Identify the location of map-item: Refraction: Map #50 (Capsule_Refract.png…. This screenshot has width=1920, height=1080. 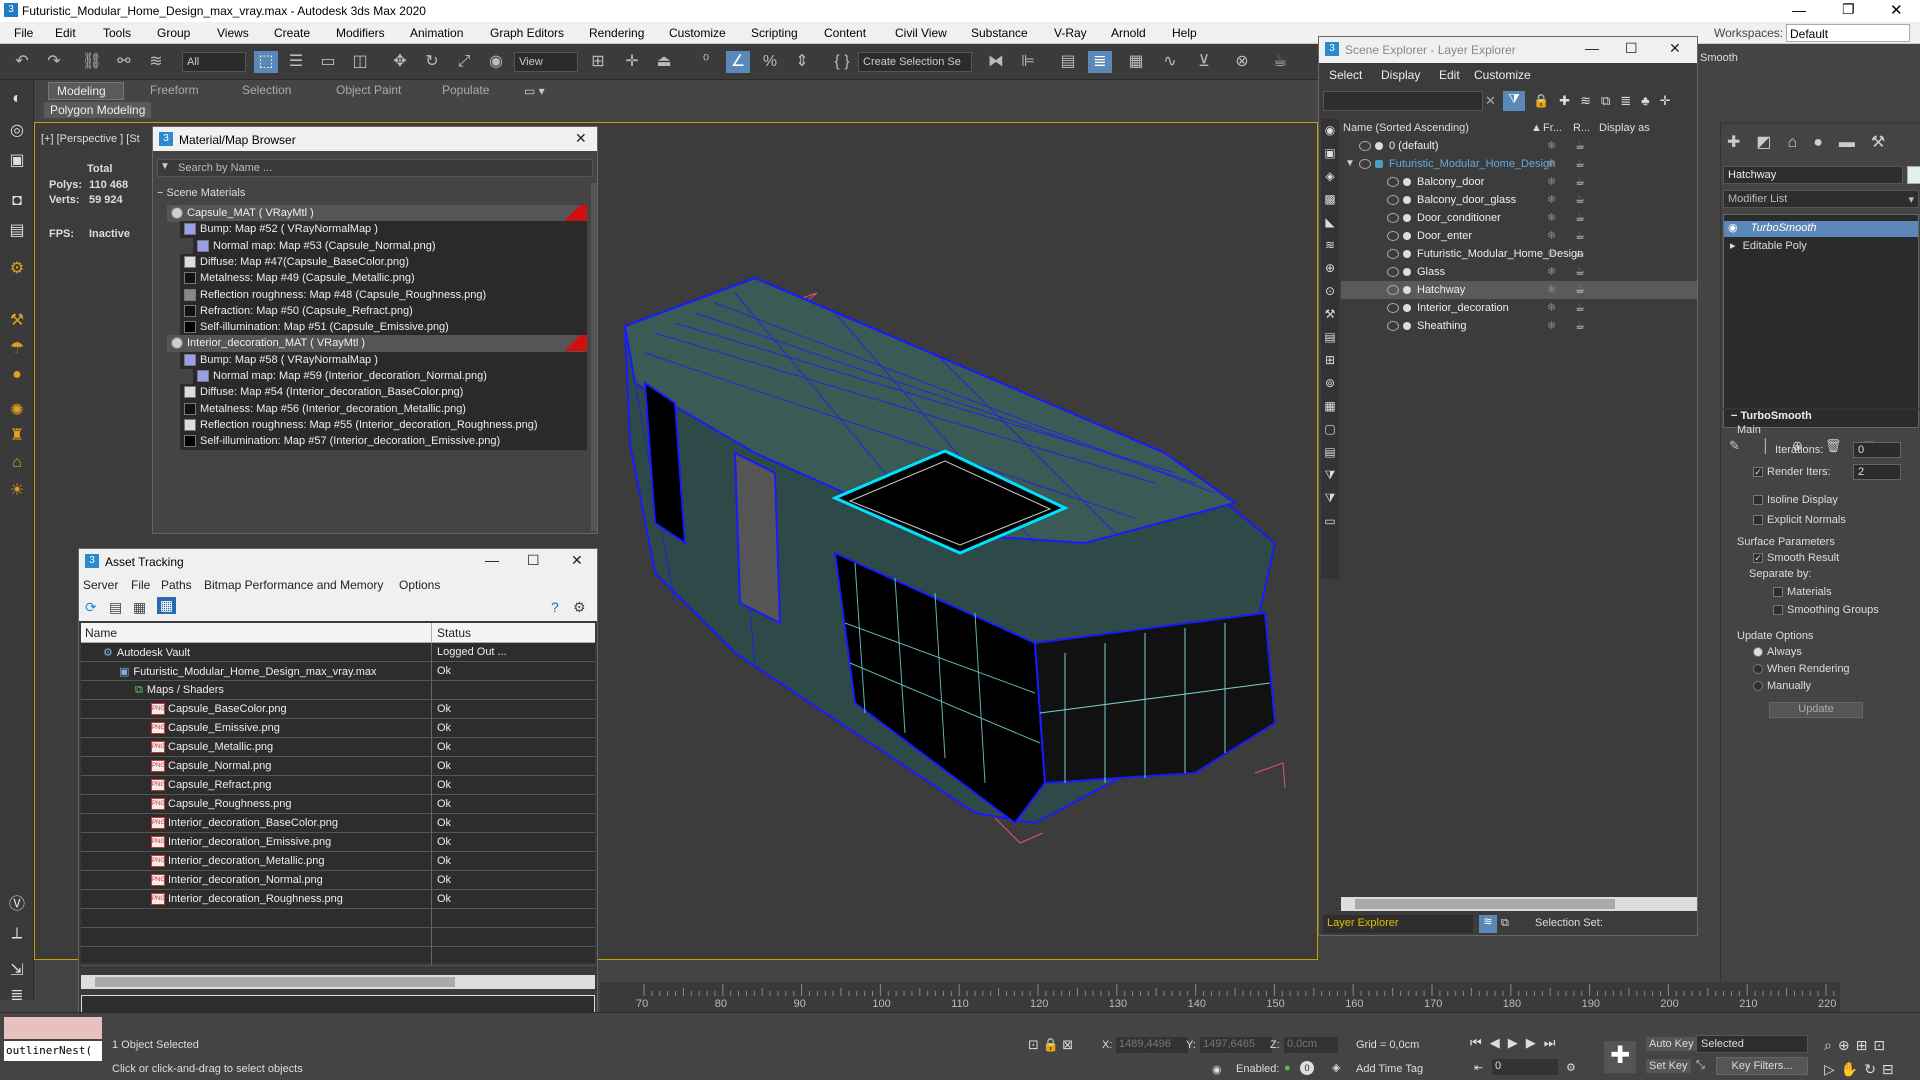
(383, 311).